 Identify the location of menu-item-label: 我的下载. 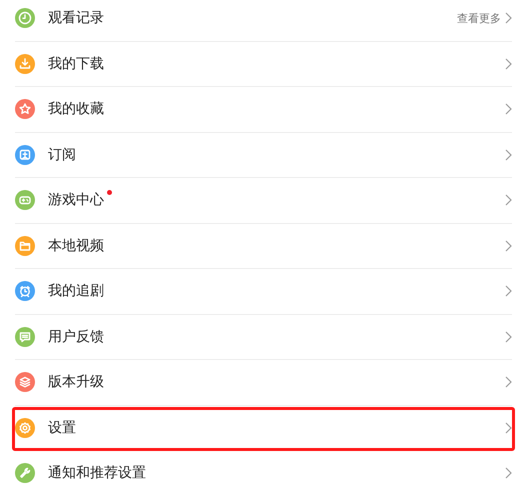
(76, 63).